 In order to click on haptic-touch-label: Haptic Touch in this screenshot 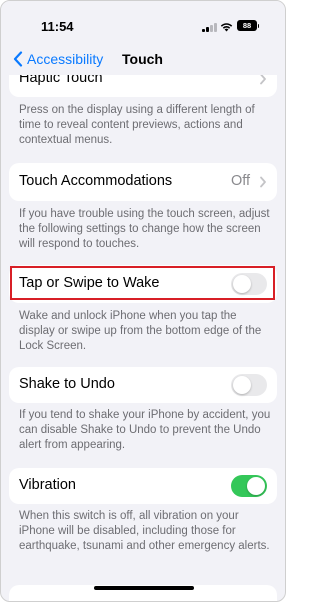, I will do `click(61, 80)`.